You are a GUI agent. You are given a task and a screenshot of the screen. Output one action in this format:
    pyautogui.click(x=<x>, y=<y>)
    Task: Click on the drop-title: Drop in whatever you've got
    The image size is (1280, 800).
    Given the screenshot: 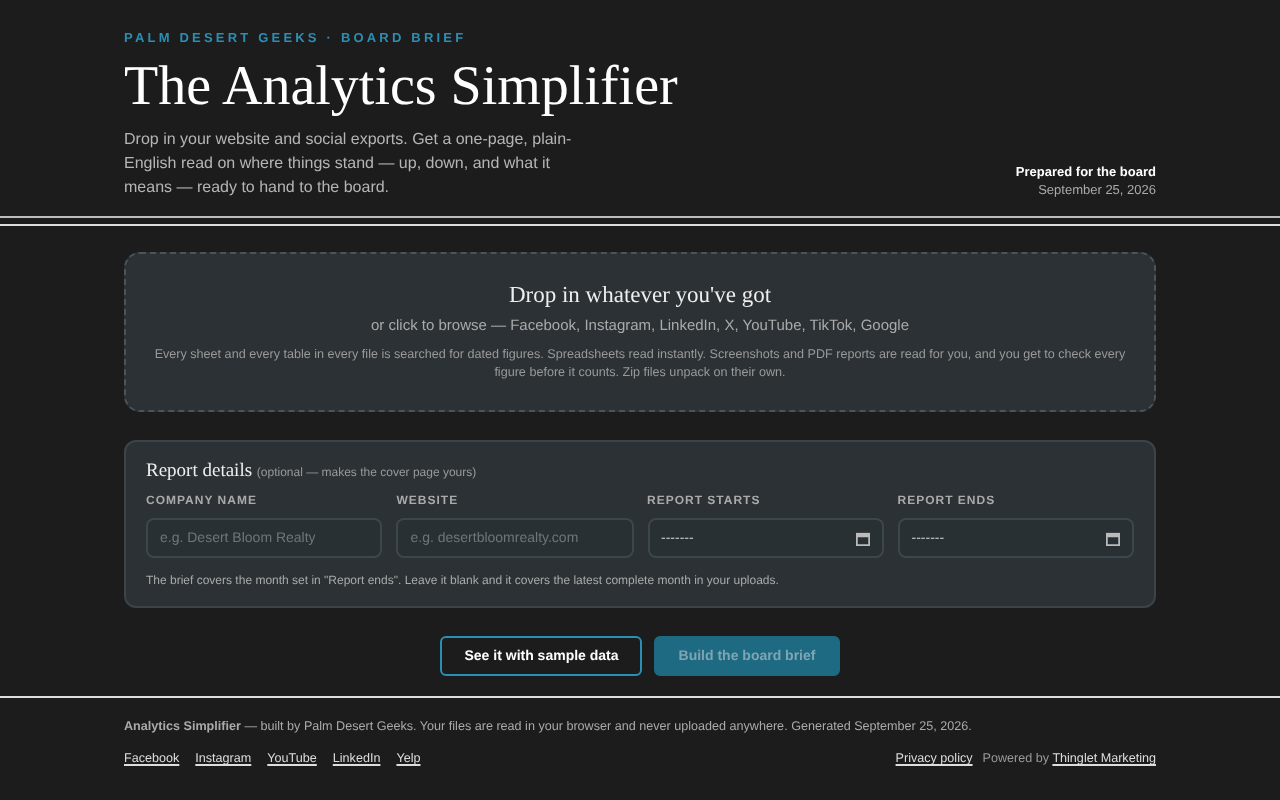 What is the action you would take?
    pyautogui.click(x=640, y=296)
    